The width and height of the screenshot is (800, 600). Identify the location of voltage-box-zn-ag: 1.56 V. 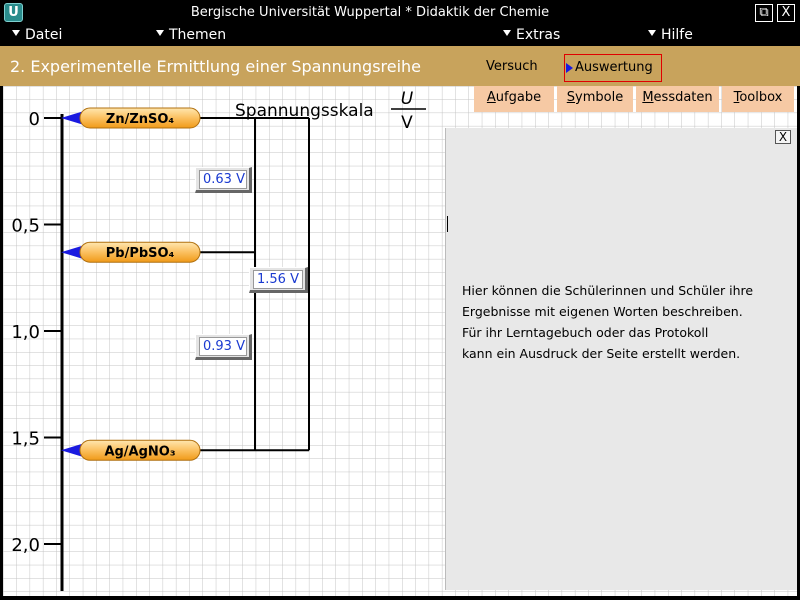
(278, 280).